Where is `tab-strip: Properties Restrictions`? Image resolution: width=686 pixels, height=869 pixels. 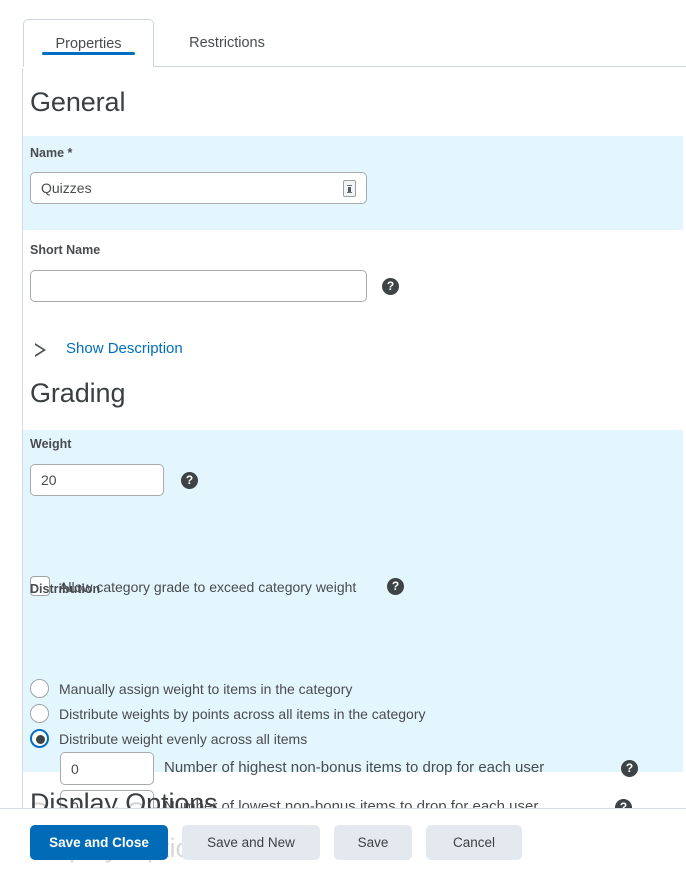 tab-strip: Properties Restrictions is located at coordinates (343, 34).